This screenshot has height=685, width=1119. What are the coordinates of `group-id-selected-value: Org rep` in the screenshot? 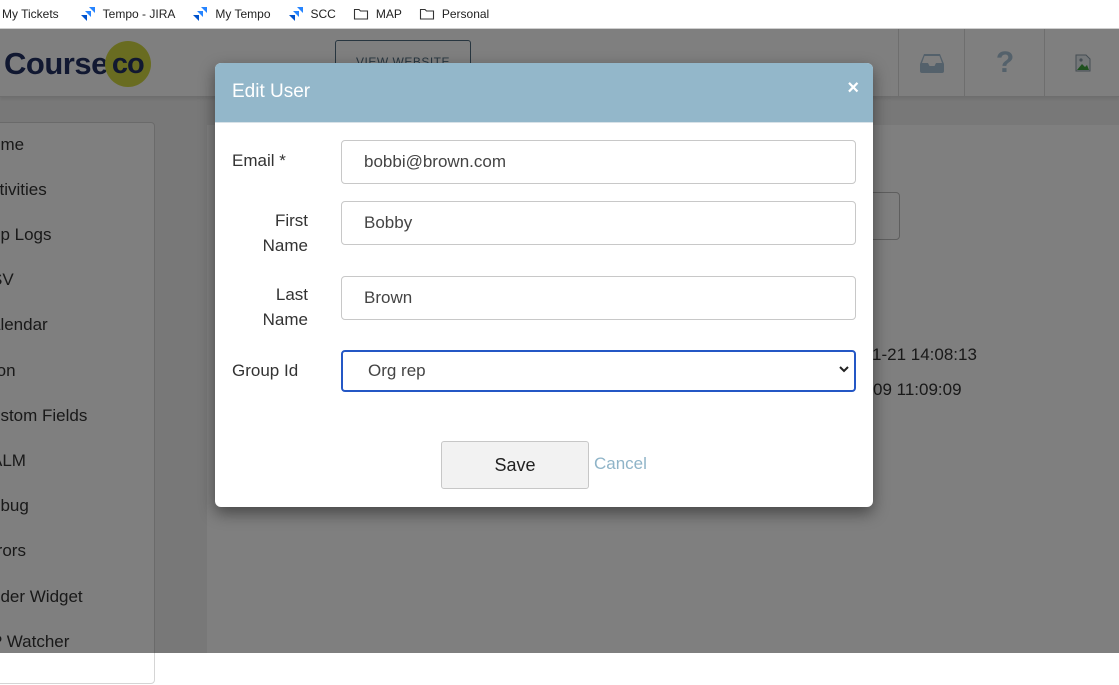 It's located at (397, 370).